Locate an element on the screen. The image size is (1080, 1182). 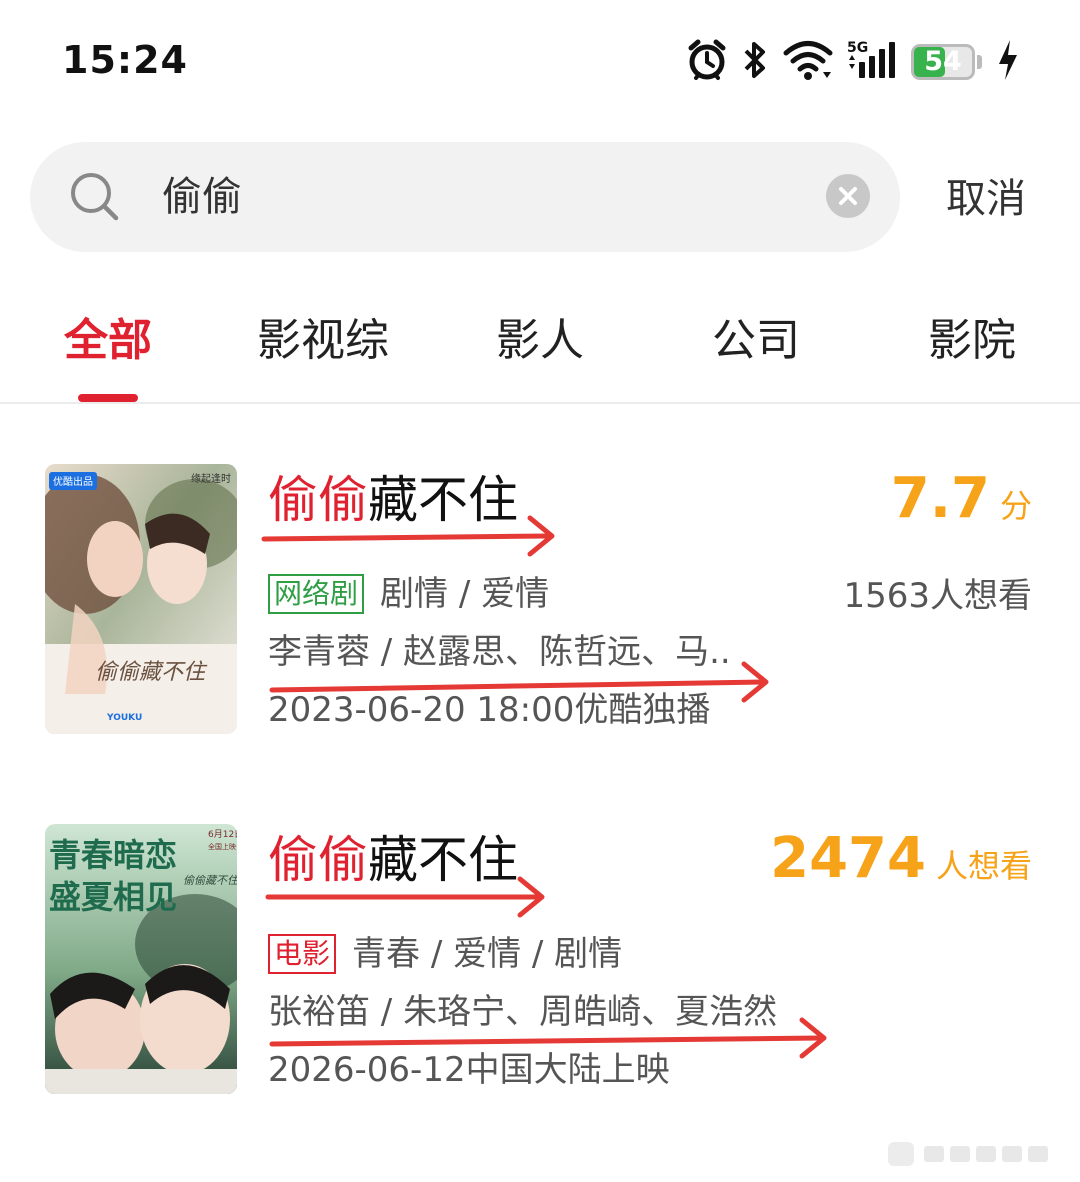
status-time: 15:24 is located at coordinates (125, 60).